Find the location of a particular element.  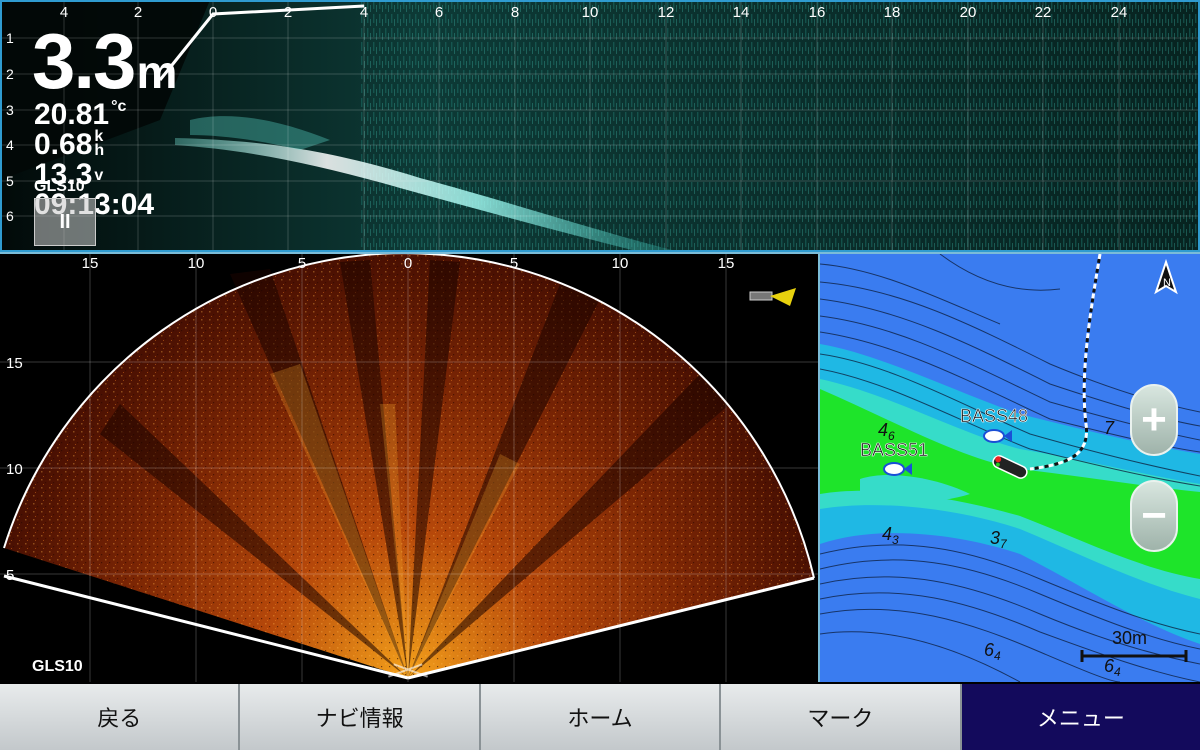

x-tick: 16 is located at coordinates (817, 12).